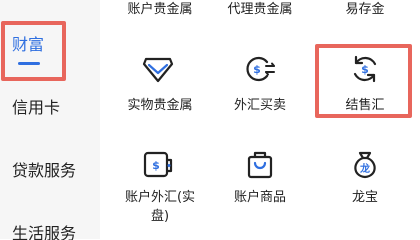 This screenshot has width=420, height=240. Describe the element at coordinates (160, 105) in the screenshot. I see `item-physical-precious-metal: 实物贵金属` at that location.